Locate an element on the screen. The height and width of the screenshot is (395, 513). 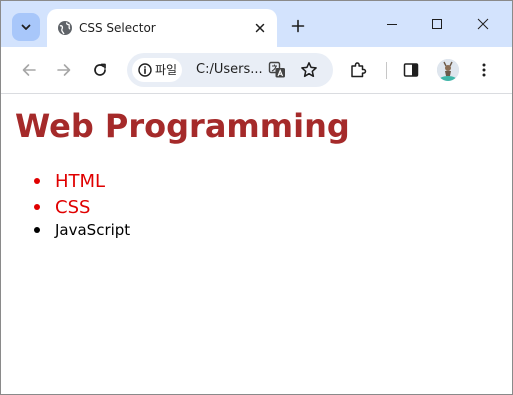
side-panel-button is located at coordinates (411, 70).